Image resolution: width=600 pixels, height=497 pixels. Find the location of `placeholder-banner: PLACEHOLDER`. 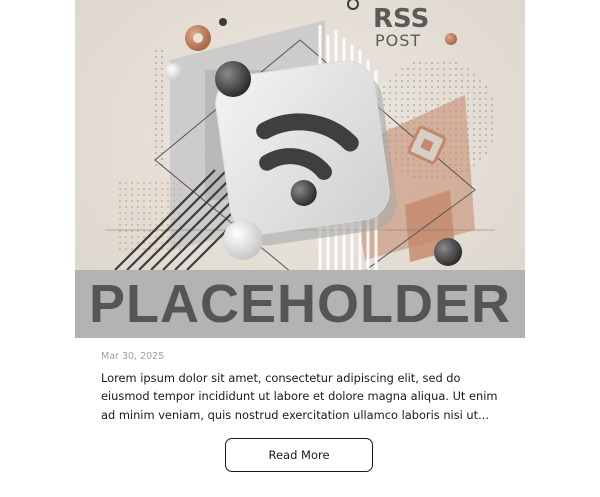

placeholder-banner: PLACEHOLDER is located at coordinates (300, 304).